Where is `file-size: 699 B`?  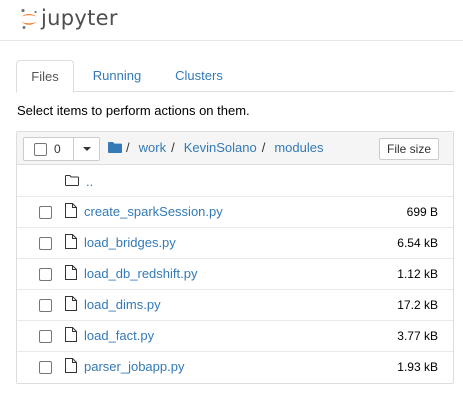 file-size: 699 B is located at coordinates (422, 212).